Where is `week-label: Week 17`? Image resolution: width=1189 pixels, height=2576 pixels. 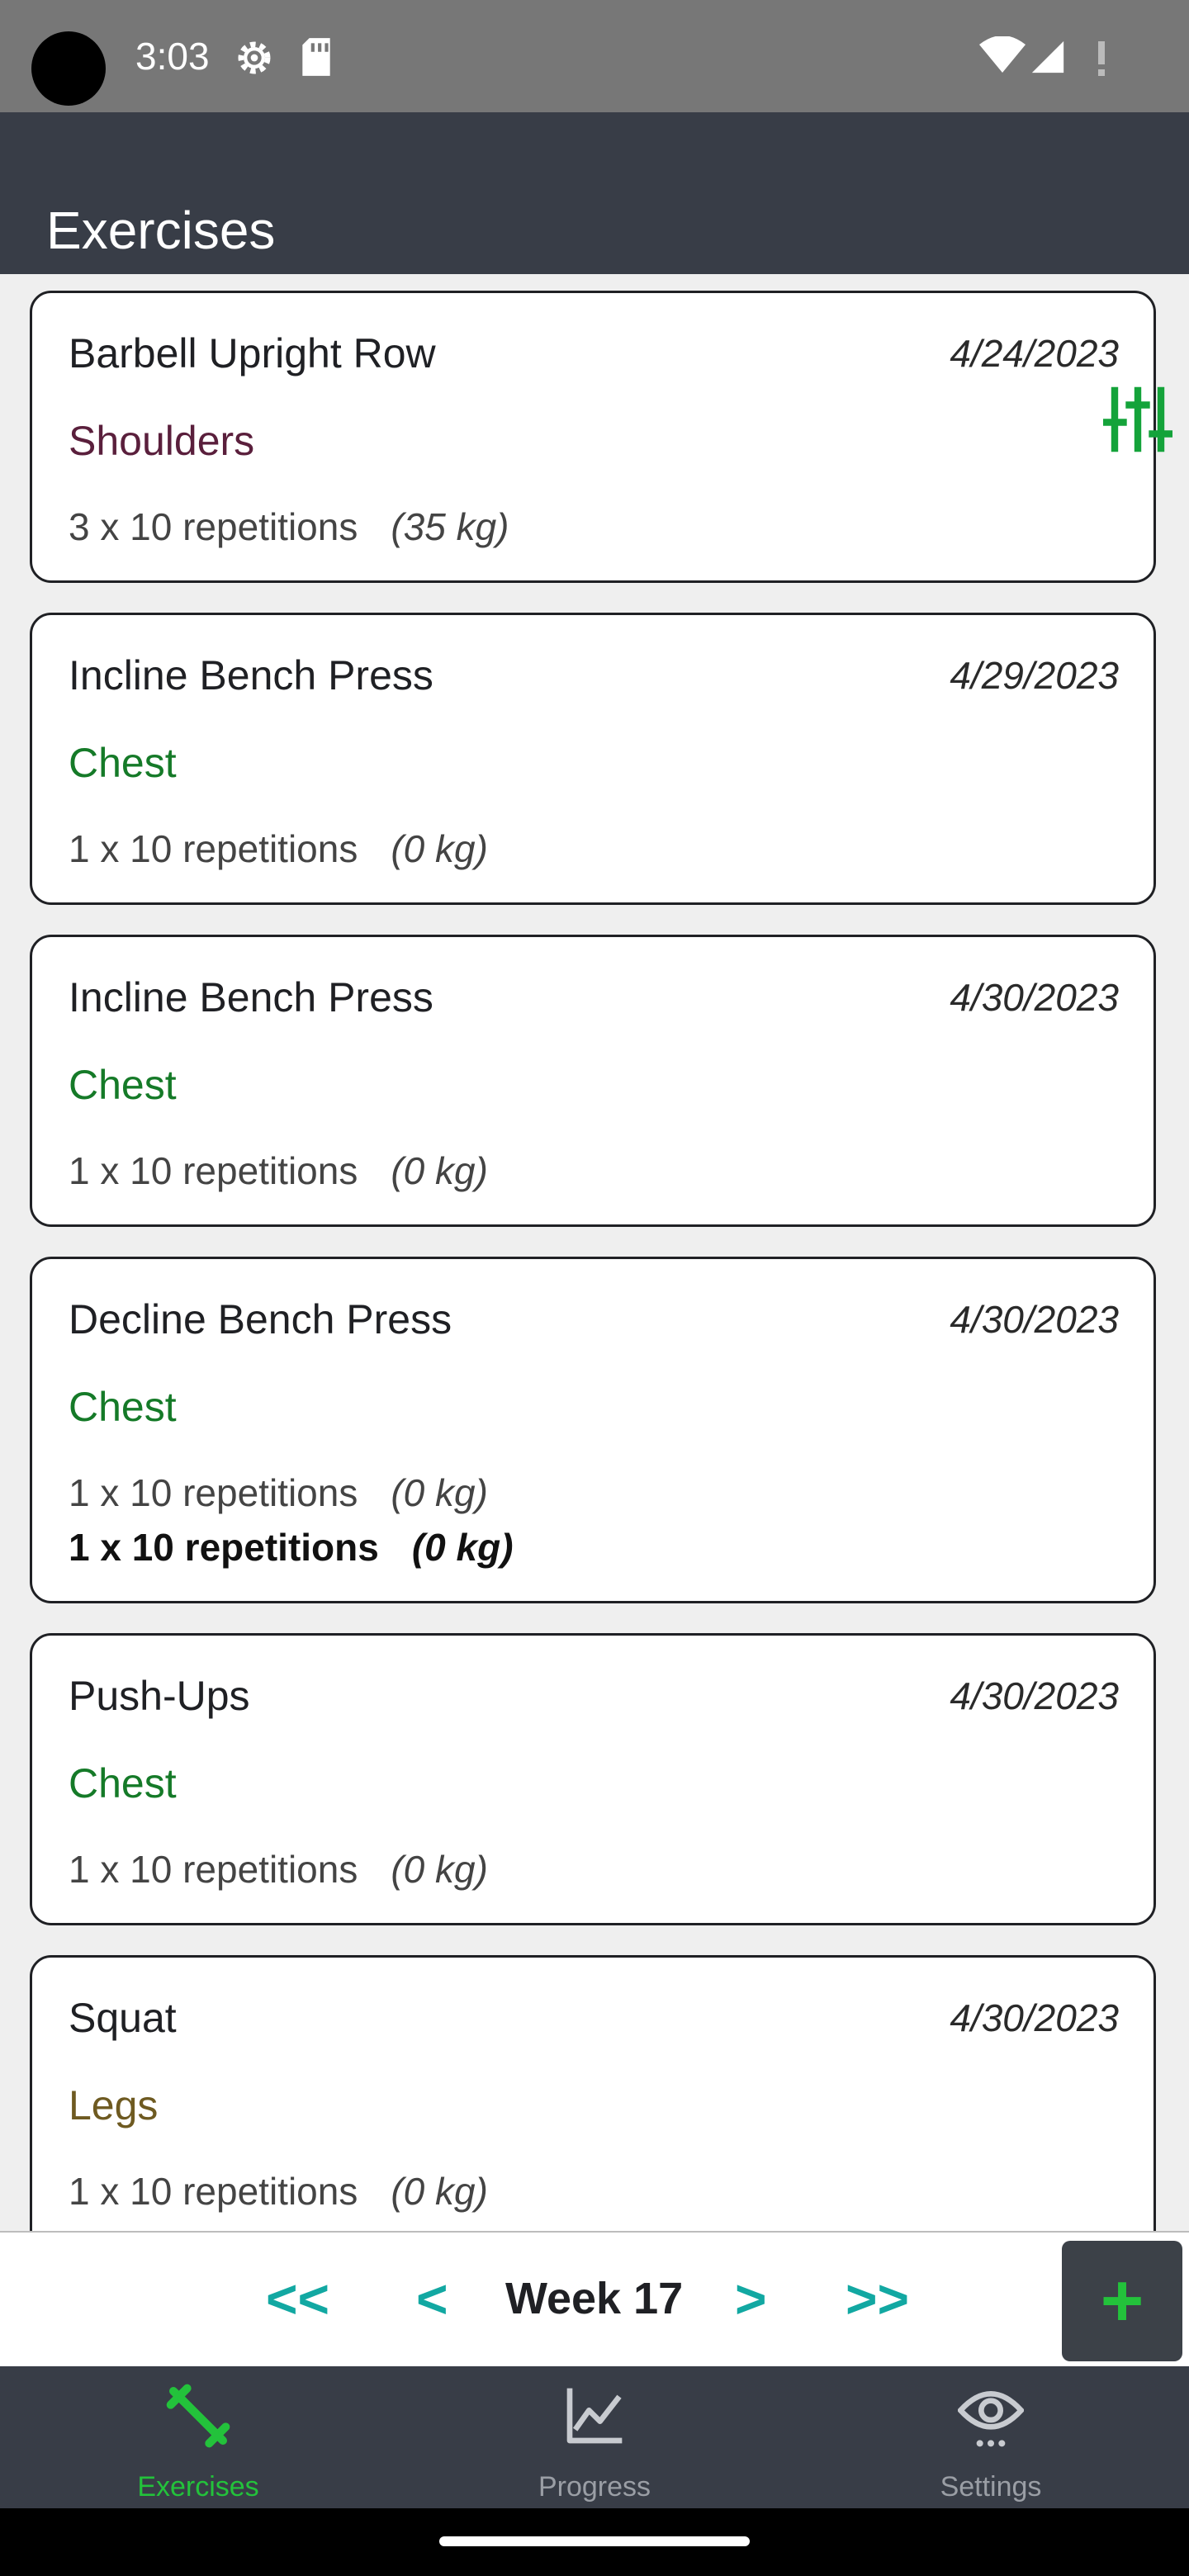 week-label: Week 17 is located at coordinates (594, 2298).